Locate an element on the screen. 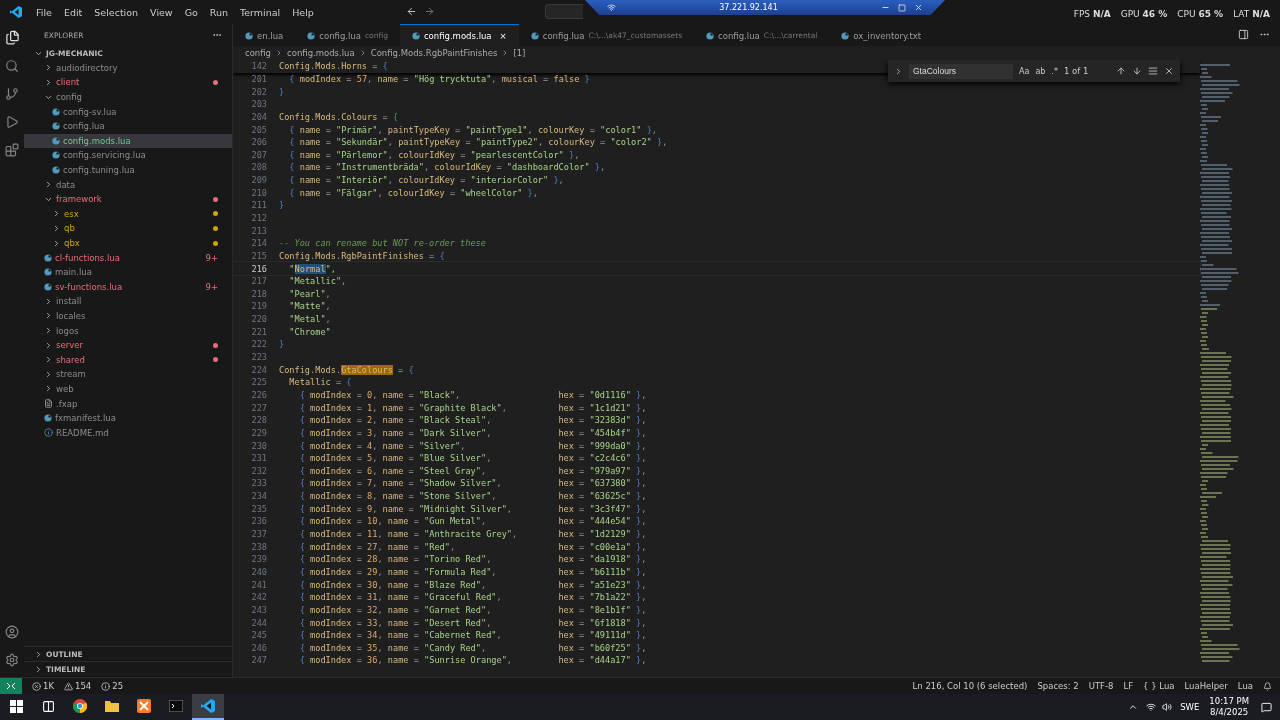 This screenshot has height=720, width=1280. tree-item: README.md is located at coordinates (128, 433).